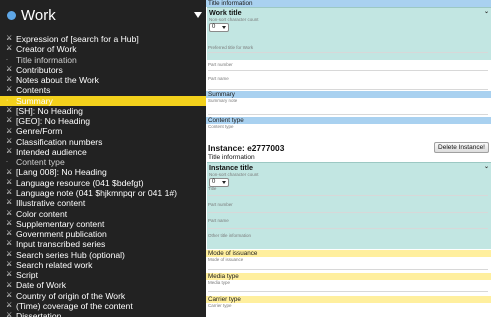 Image resolution: width=491 pixels, height=317 pixels. What do you see at coordinates (103, 255) in the screenshot?
I see `sidebar-item: ⚔ Search series Hub (optional)` at bounding box center [103, 255].